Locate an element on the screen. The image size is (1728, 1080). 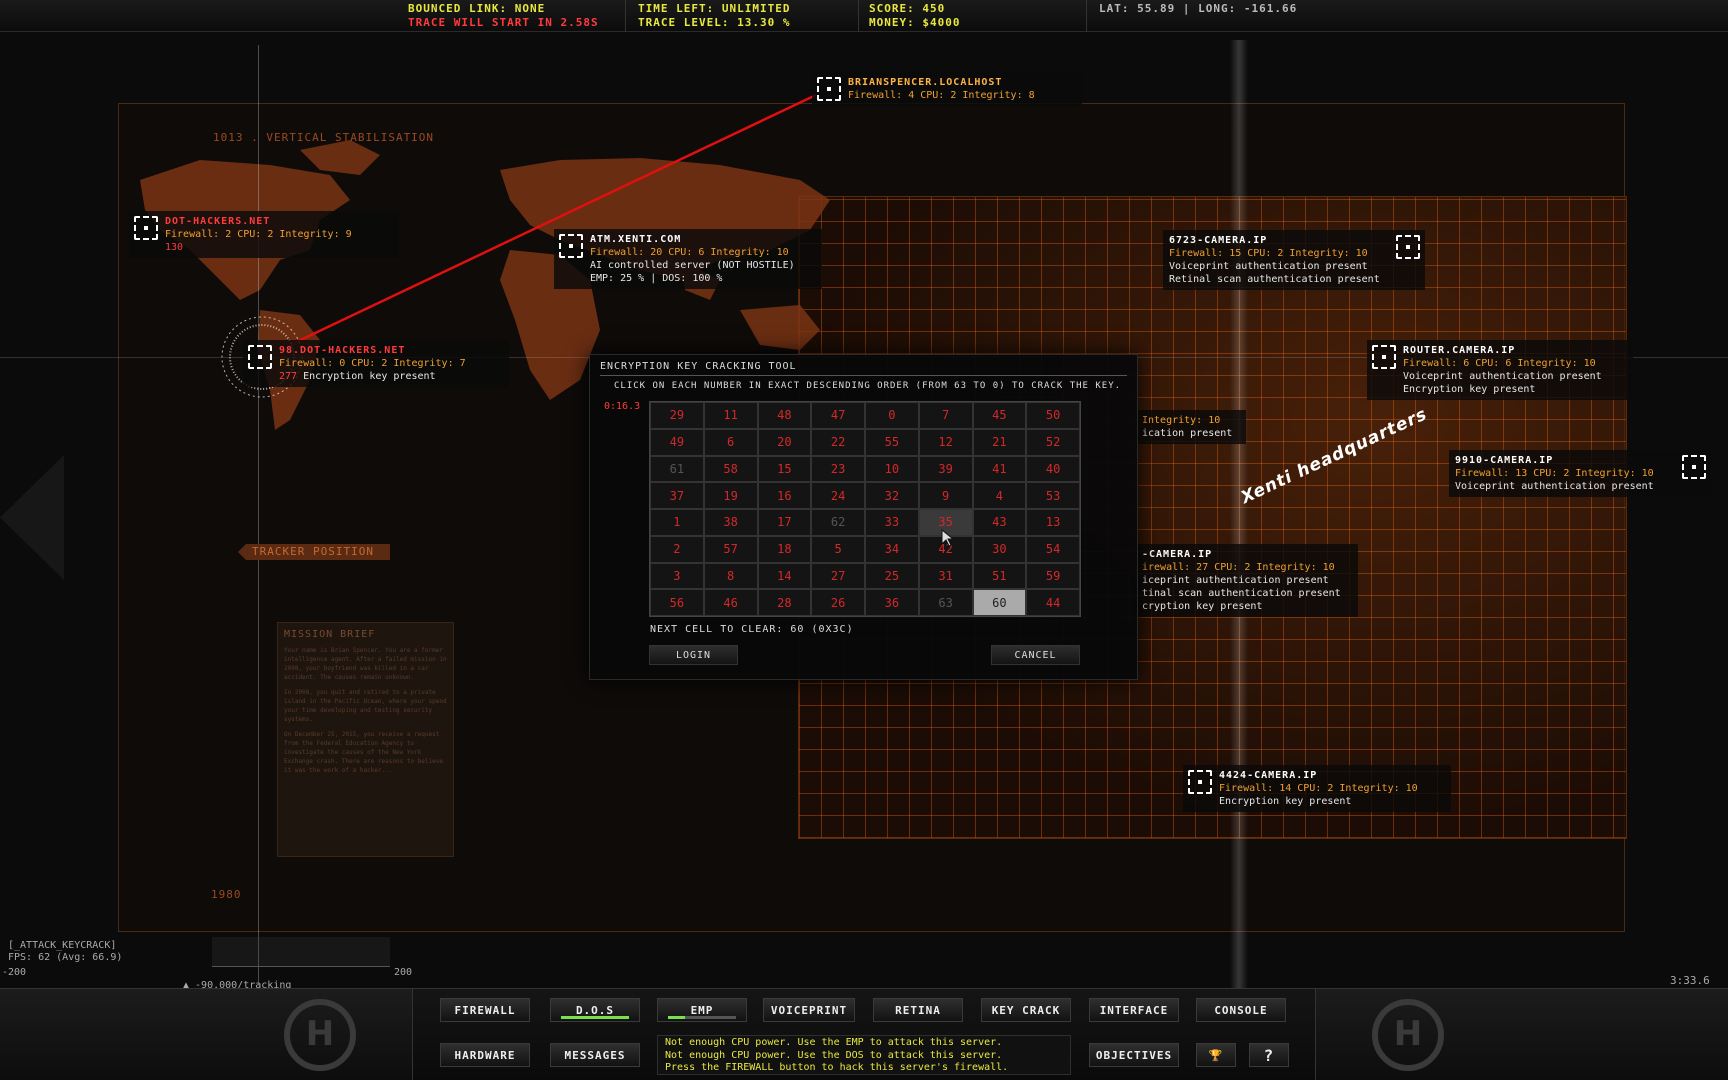
key-cell: 58 is located at coordinates (730, 469).